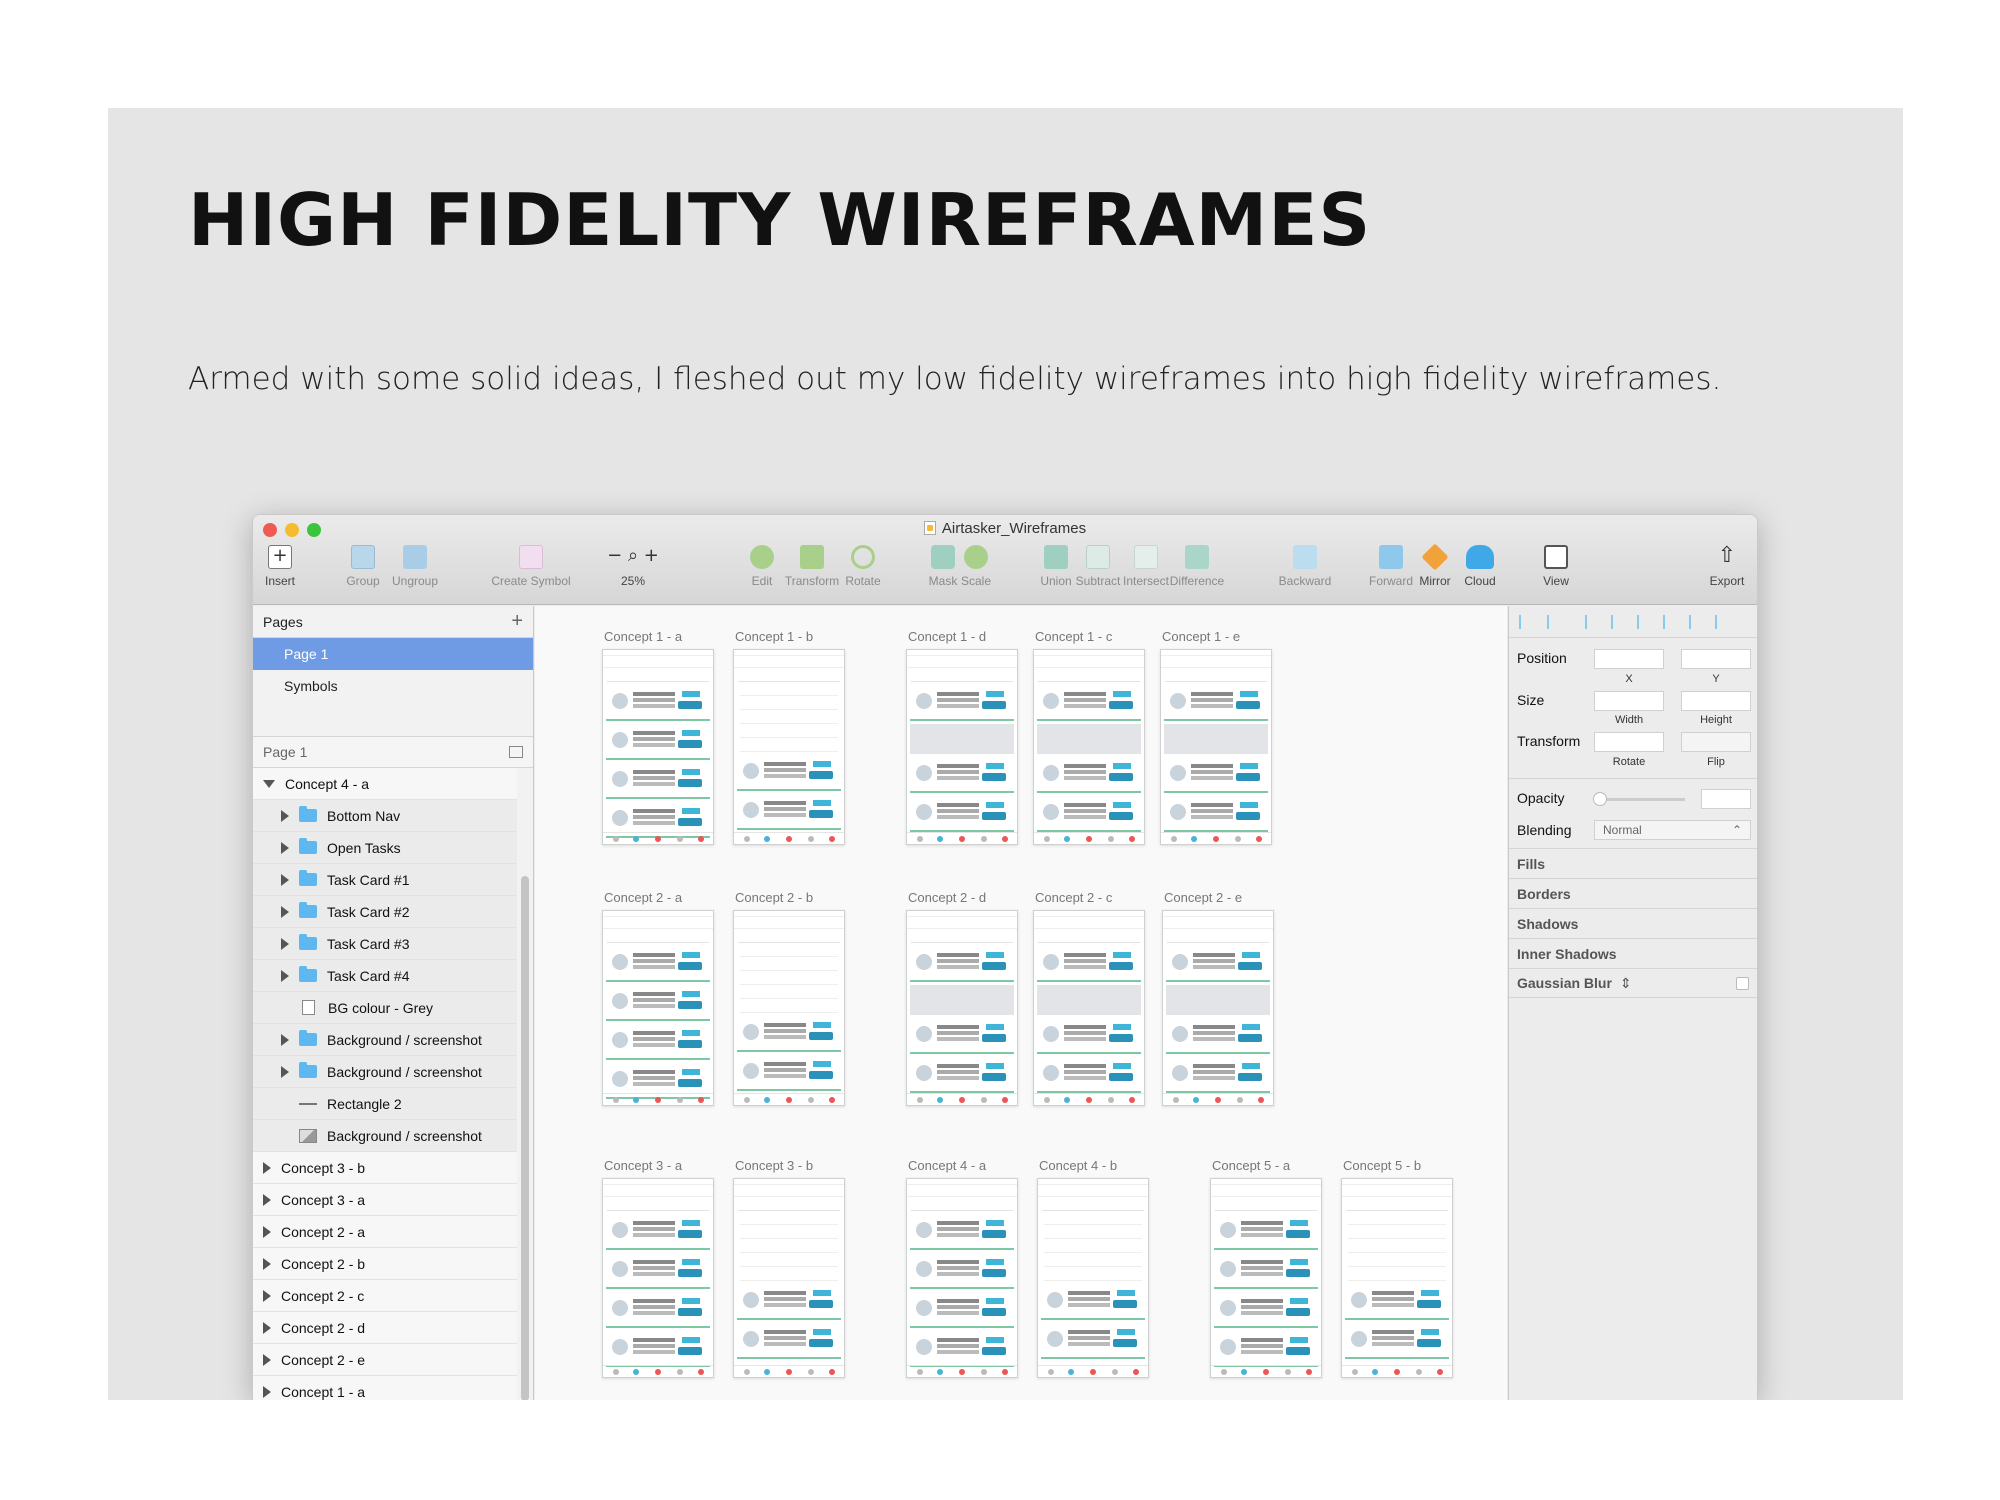  Describe the element at coordinates (516, 752) in the screenshot. I see `collapse-layers-icon` at that location.